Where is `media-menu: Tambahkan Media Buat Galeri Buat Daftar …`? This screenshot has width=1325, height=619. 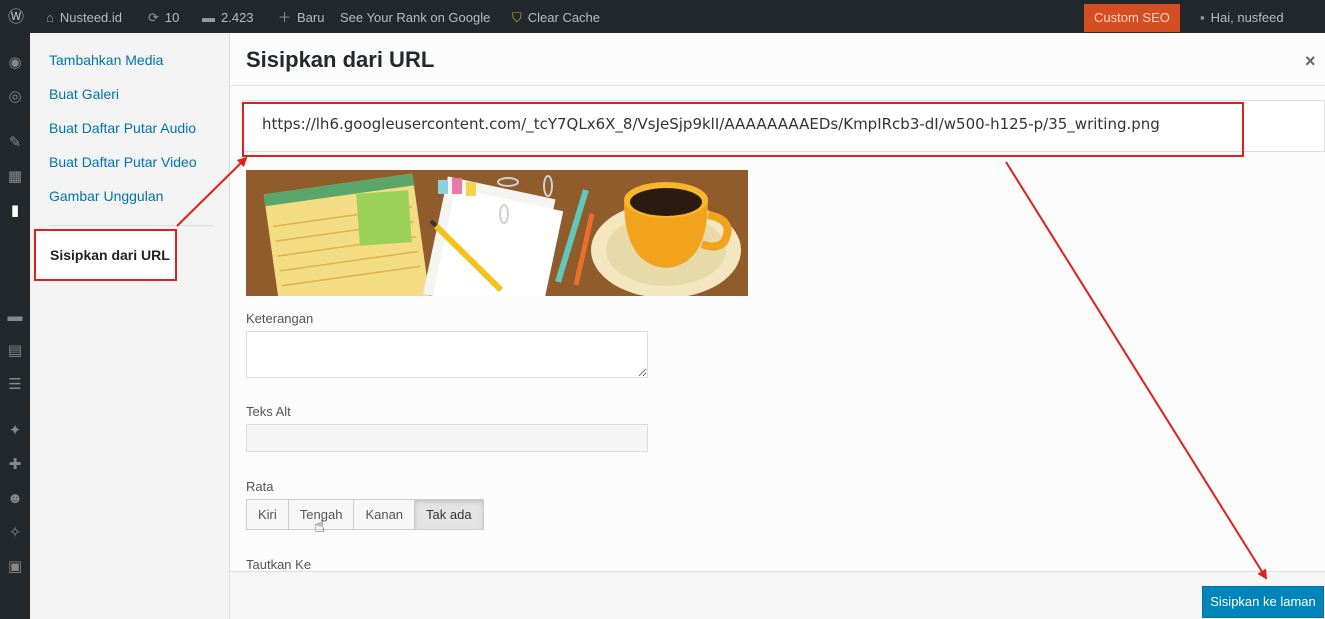 media-menu: Tambahkan Media Buat Galeri Buat Daftar … is located at coordinates (130, 326).